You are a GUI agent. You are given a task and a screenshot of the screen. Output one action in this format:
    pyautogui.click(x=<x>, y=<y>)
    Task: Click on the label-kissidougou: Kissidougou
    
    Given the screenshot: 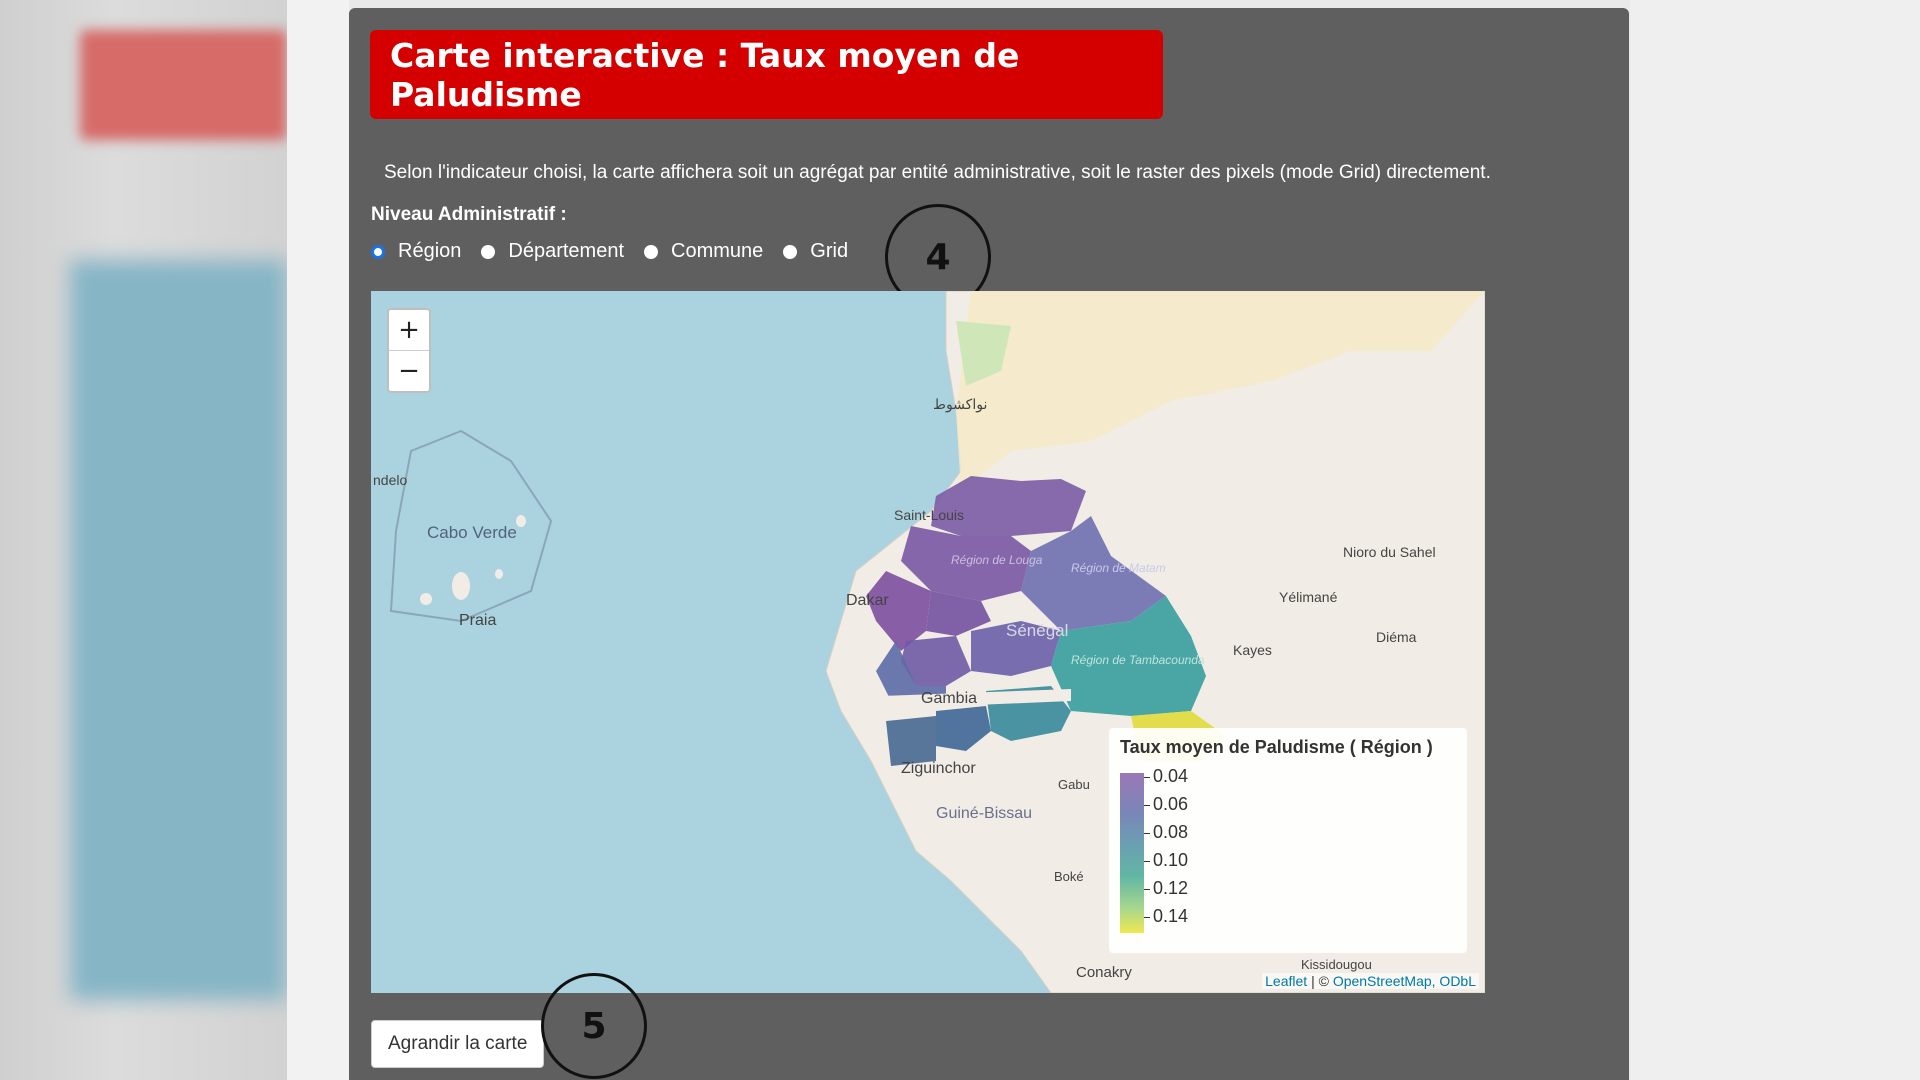 What is the action you would take?
    pyautogui.click(x=1336, y=964)
    